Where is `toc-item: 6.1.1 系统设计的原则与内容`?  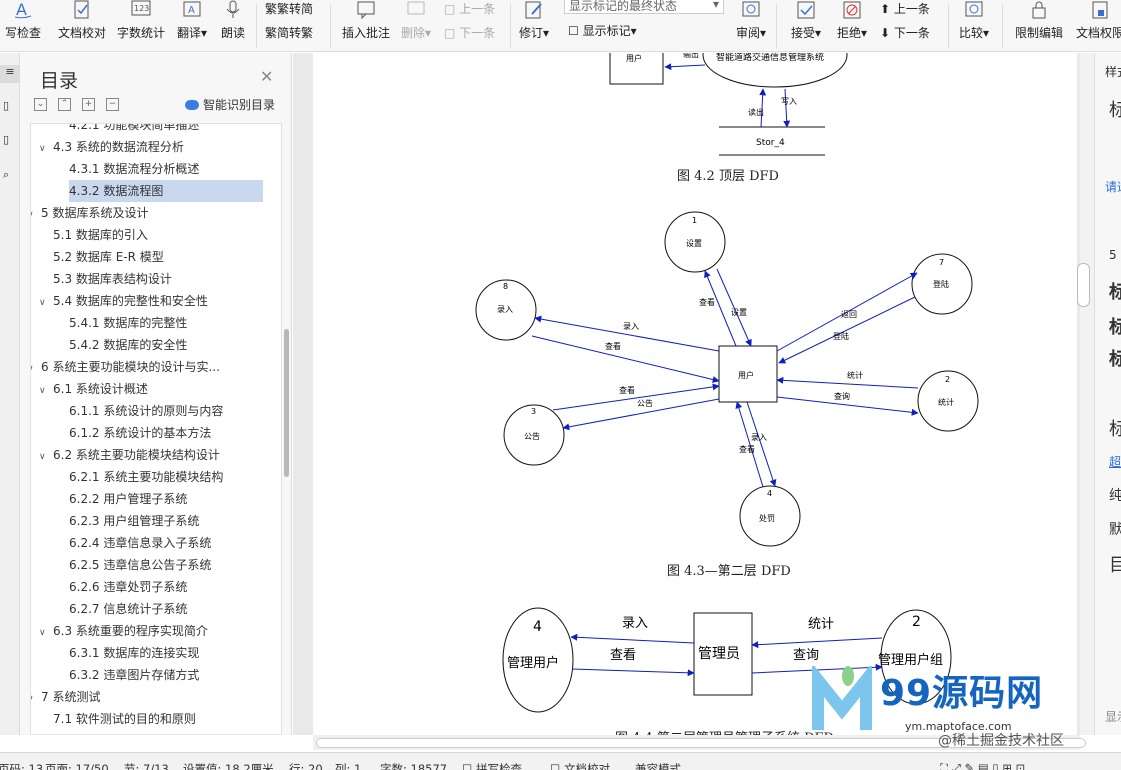 toc-item: 6.1.1 系统设计的原则与内容 is located at coordinates (146, 411).